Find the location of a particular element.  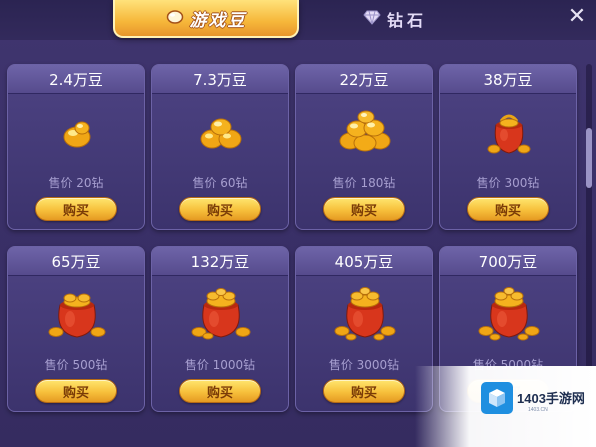

product-price: 售价 180钻 is located at coordinates (364, 183).